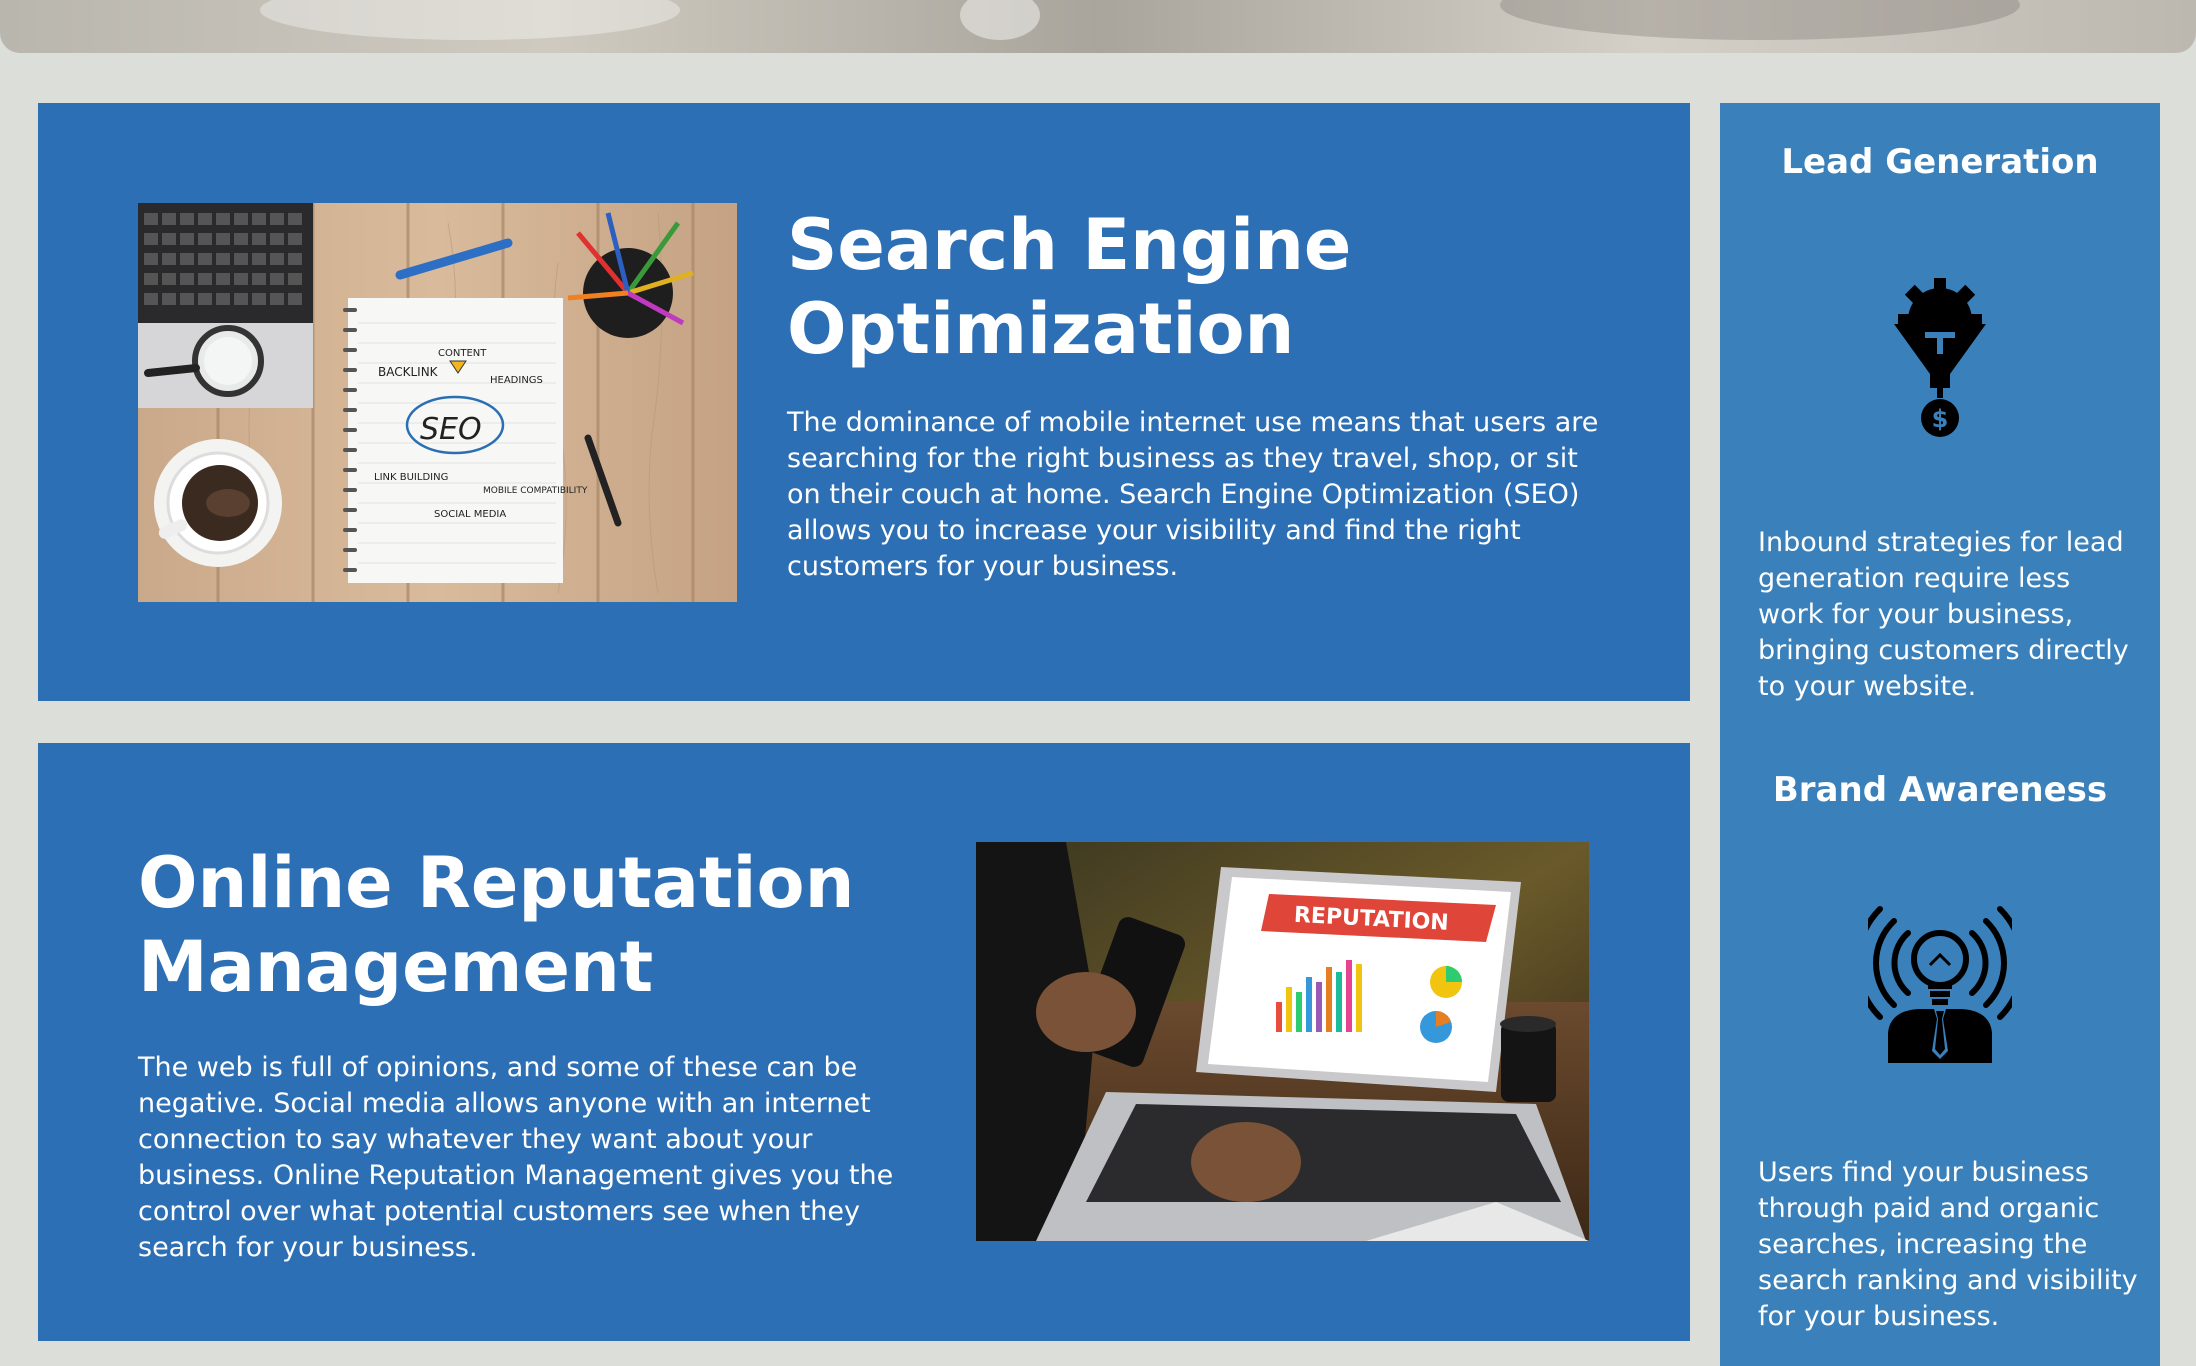  What do you see at coordinates (1940, 358) in the screenshot?
I see `funnel-gear-dollar-icon: $` at bounding box center [1940, 358].